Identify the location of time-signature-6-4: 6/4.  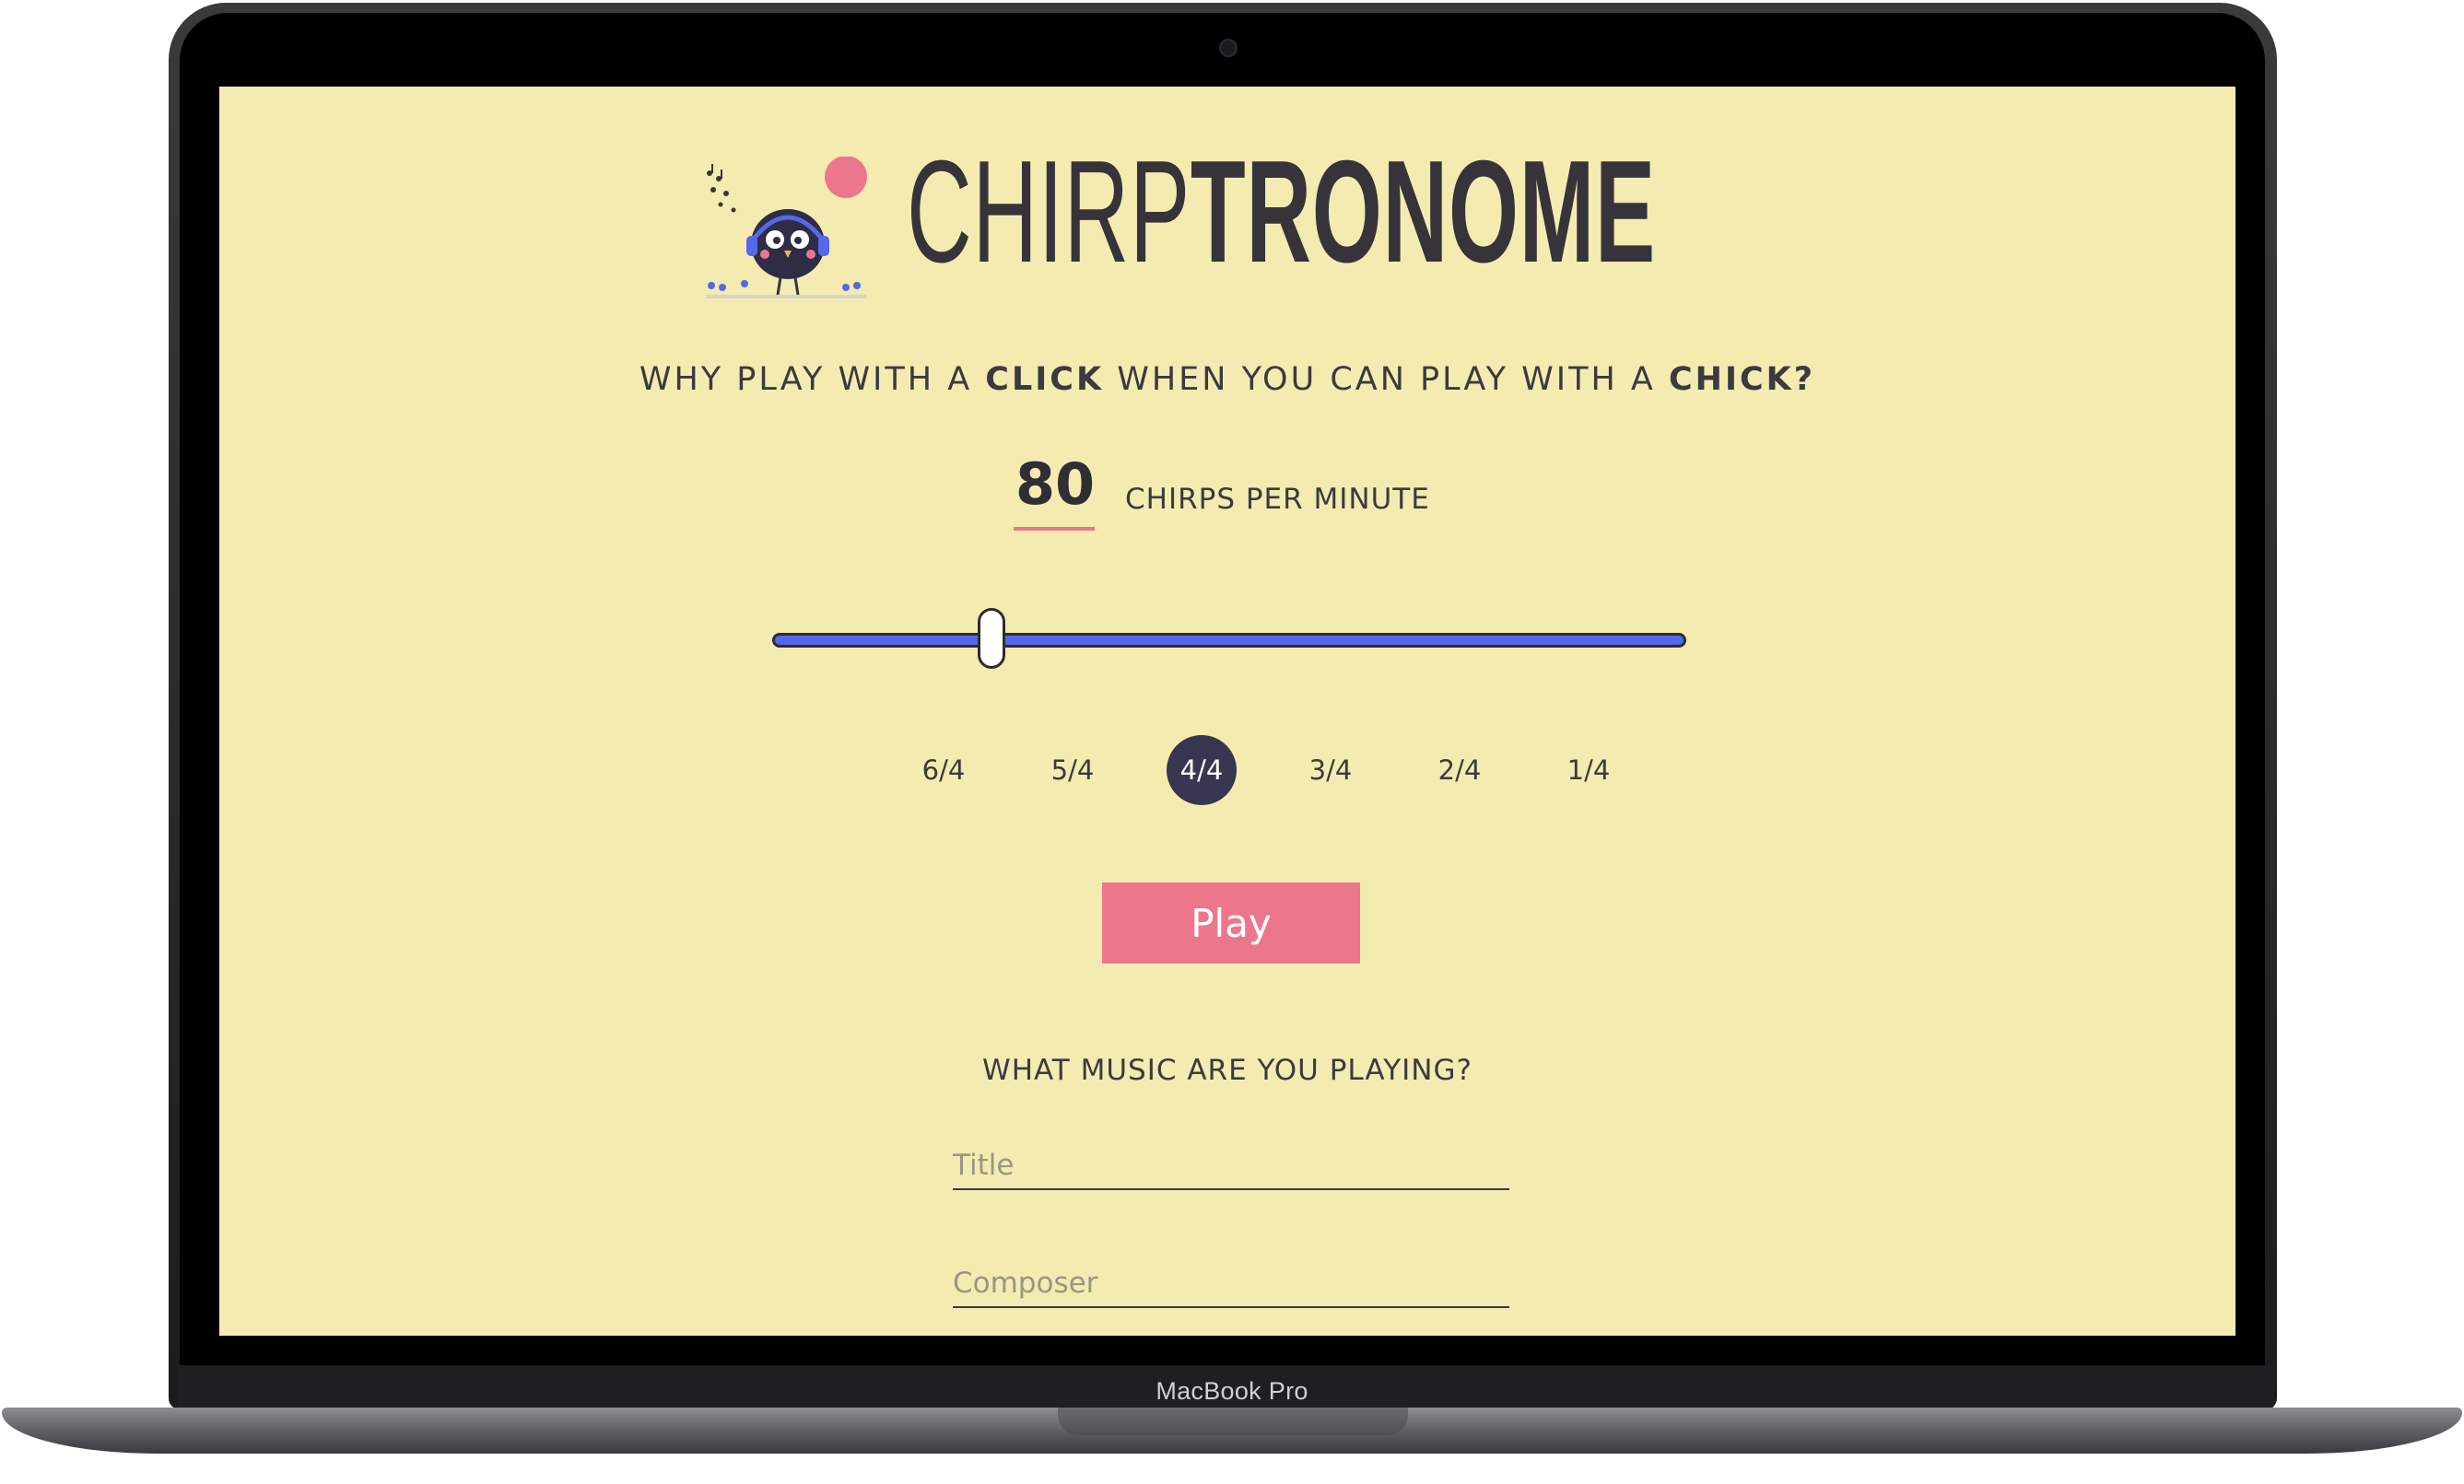
(944, 770).